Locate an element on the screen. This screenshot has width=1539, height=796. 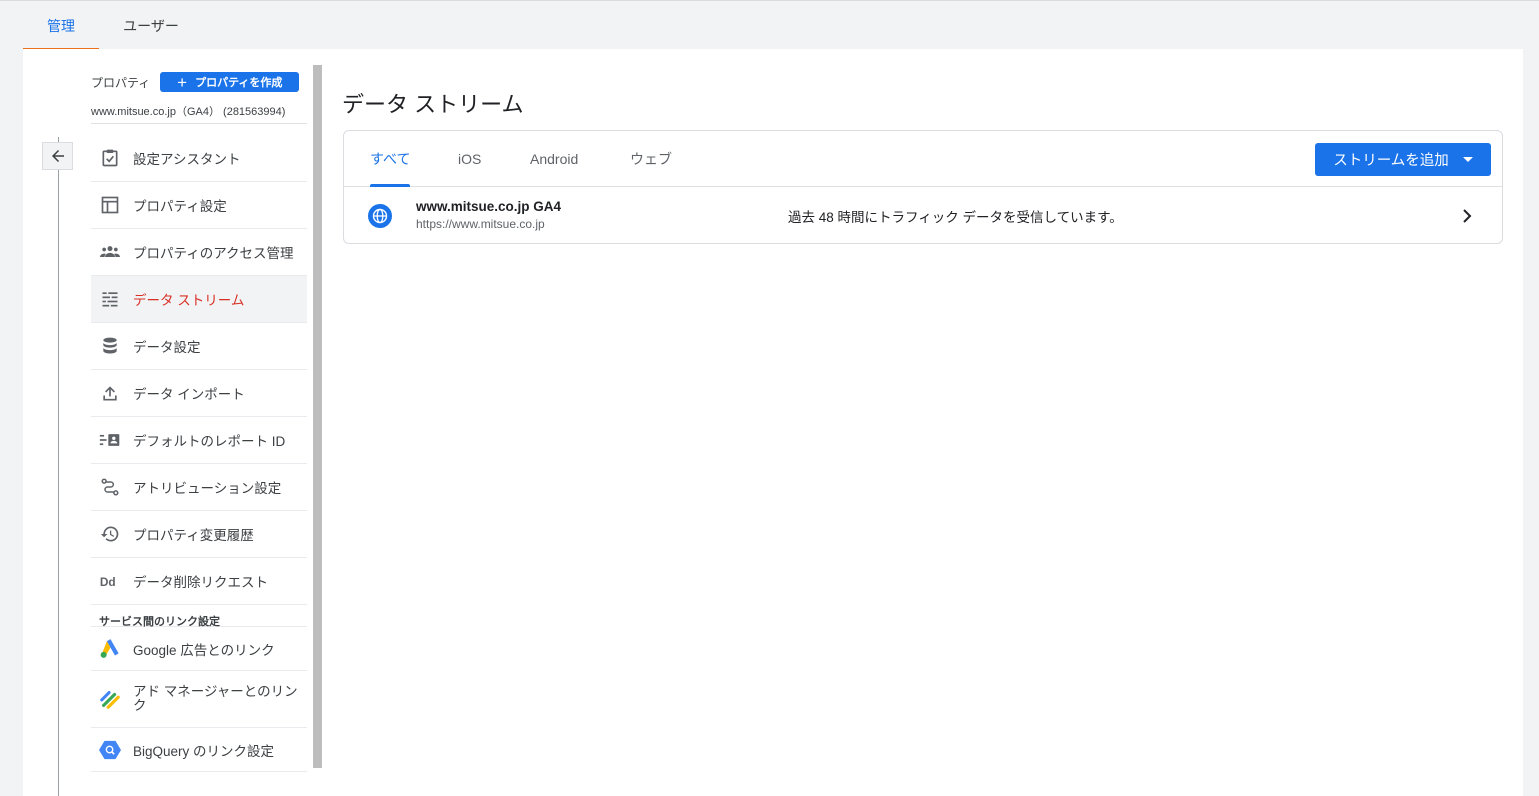
nav-item-label: プロパティのアクセス管理 is located at coordinates (213, 253).